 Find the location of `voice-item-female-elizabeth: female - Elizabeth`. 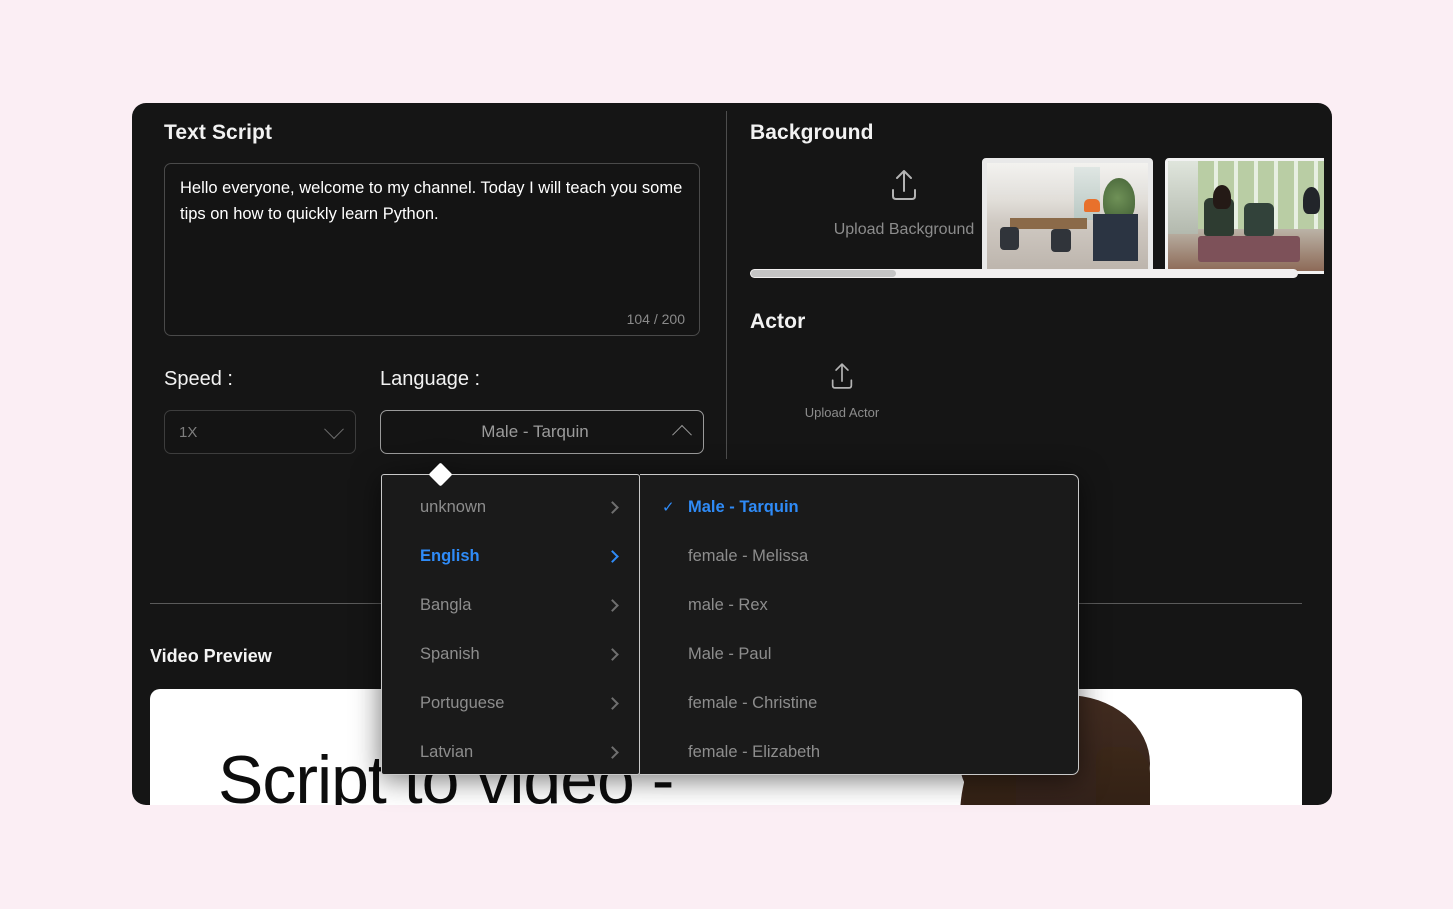

voice-item-female-elizabeth: female - Elizabeth is located at coordinates (859, 752).